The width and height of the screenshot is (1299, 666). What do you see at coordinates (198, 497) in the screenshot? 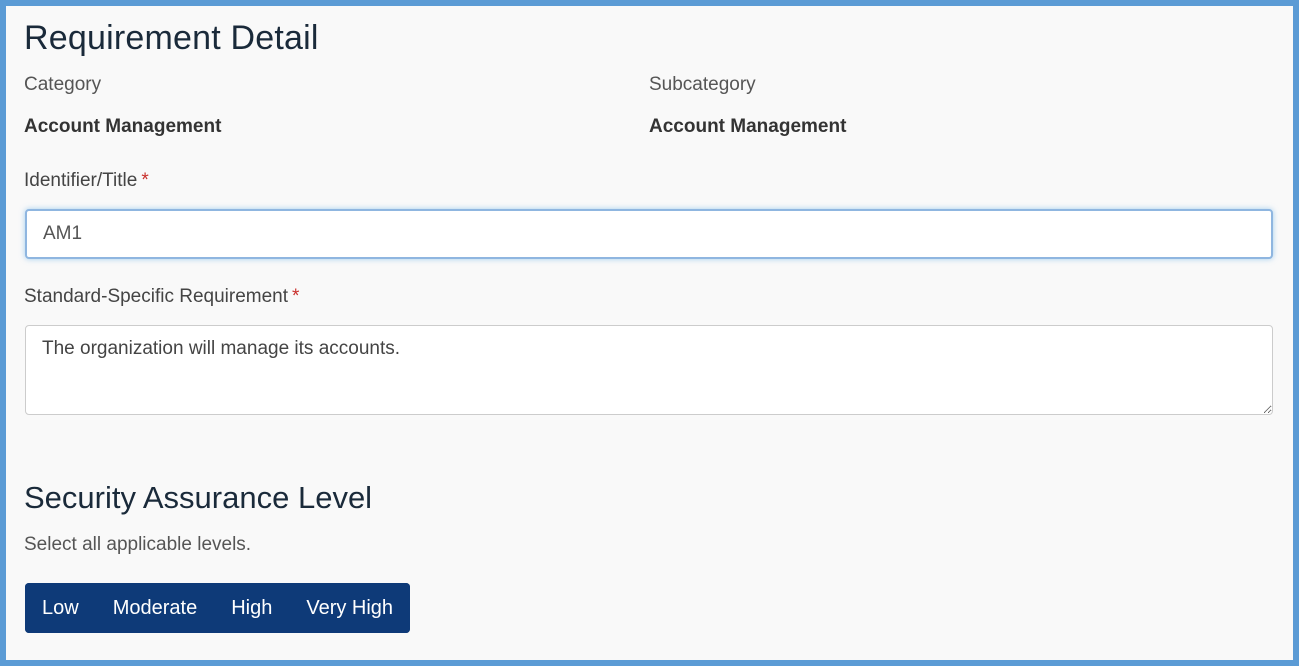
I see `assurance-title: Security Assurance Level` at bounding box center [198, 497].